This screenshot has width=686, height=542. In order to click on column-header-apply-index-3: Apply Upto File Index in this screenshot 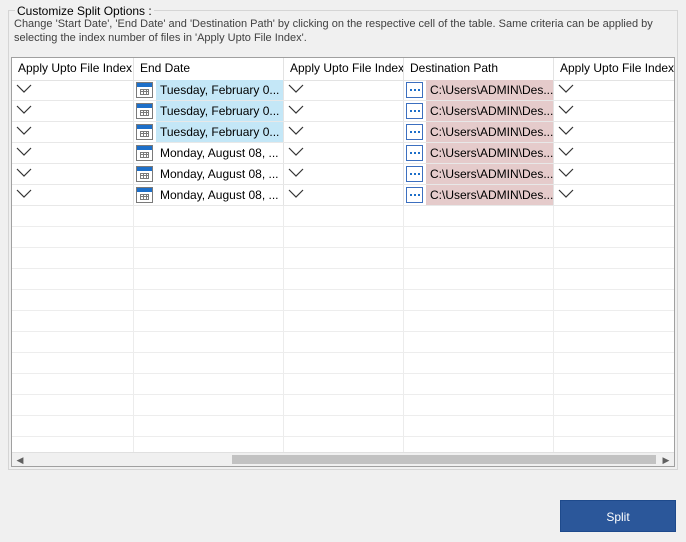, I will do `click(614, 69)`.